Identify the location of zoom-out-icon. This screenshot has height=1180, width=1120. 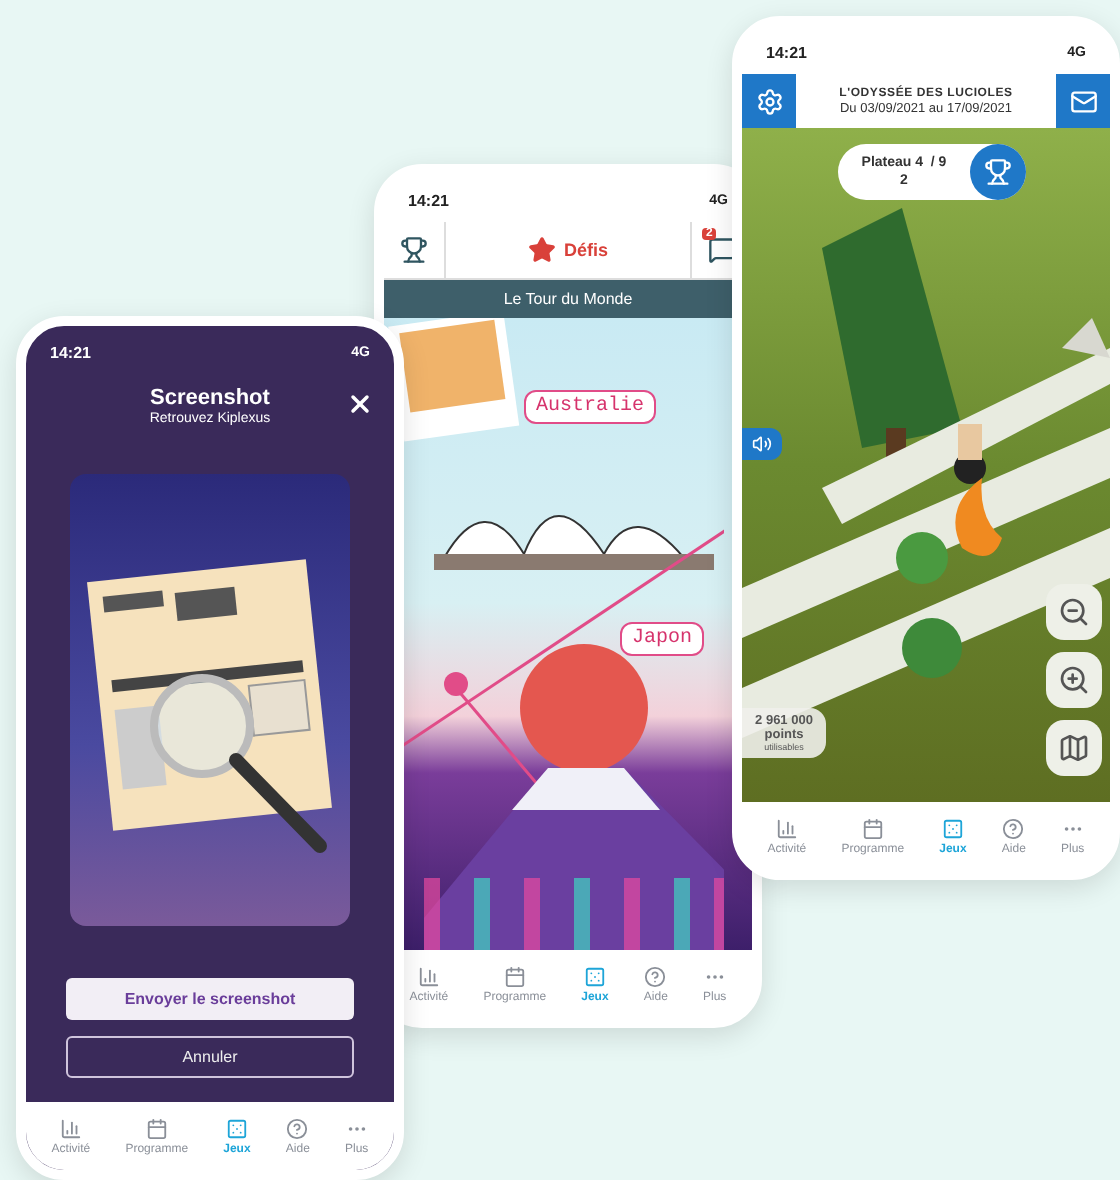
(1074, 612).